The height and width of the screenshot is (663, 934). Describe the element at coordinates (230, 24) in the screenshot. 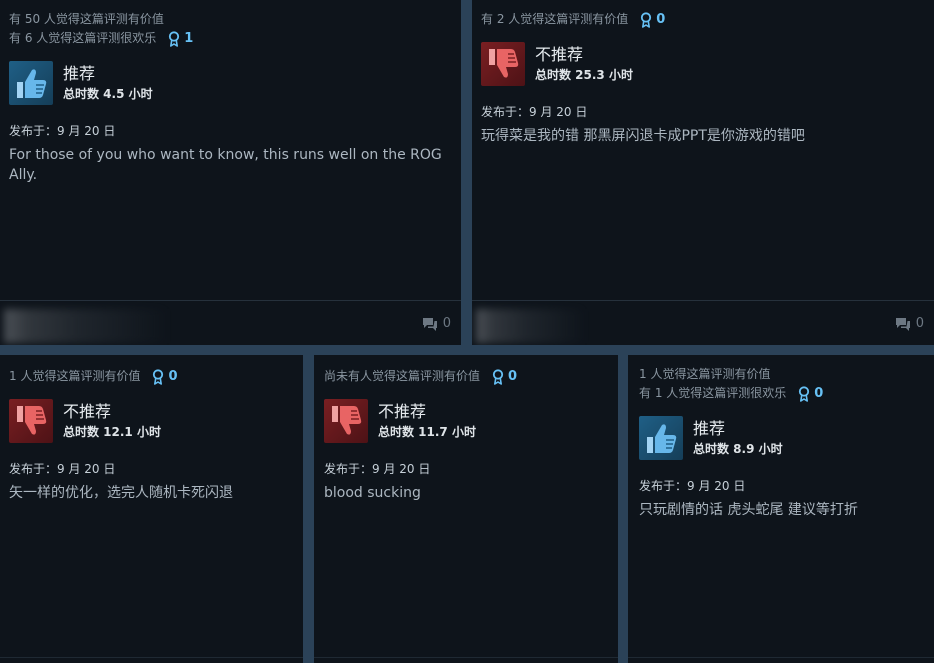

I see `review-stats: 有 50 人觉得这篇评测有价值 有 6 人觉得这篇评测很欢乐 1` at that location.